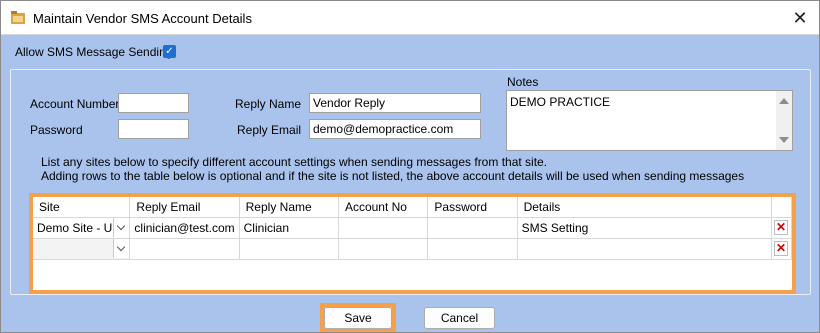 This screenshot has height=333, width=820. I want to click on column-header-reply-name: Reply Name, so click(289, 207).